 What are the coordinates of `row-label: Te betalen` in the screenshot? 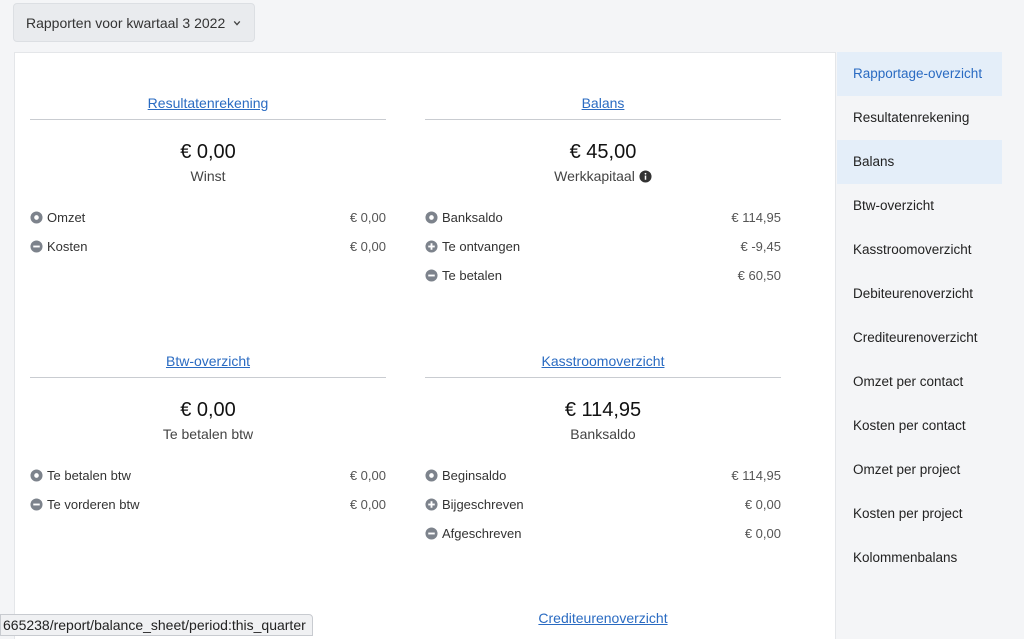 It's located at (472, 275).